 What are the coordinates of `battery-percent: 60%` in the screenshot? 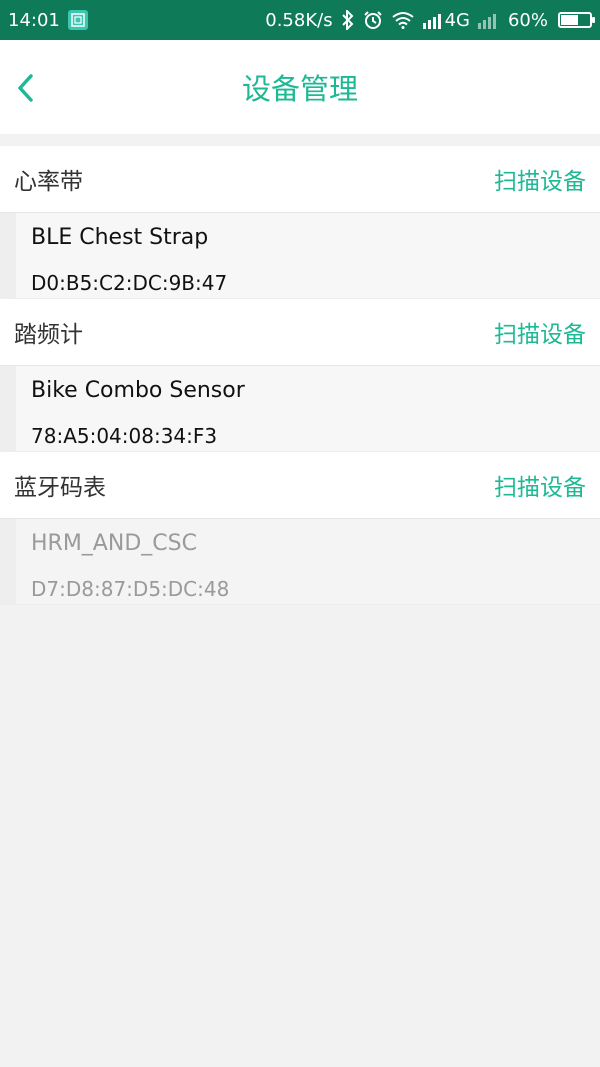 It's located at (527, 20).